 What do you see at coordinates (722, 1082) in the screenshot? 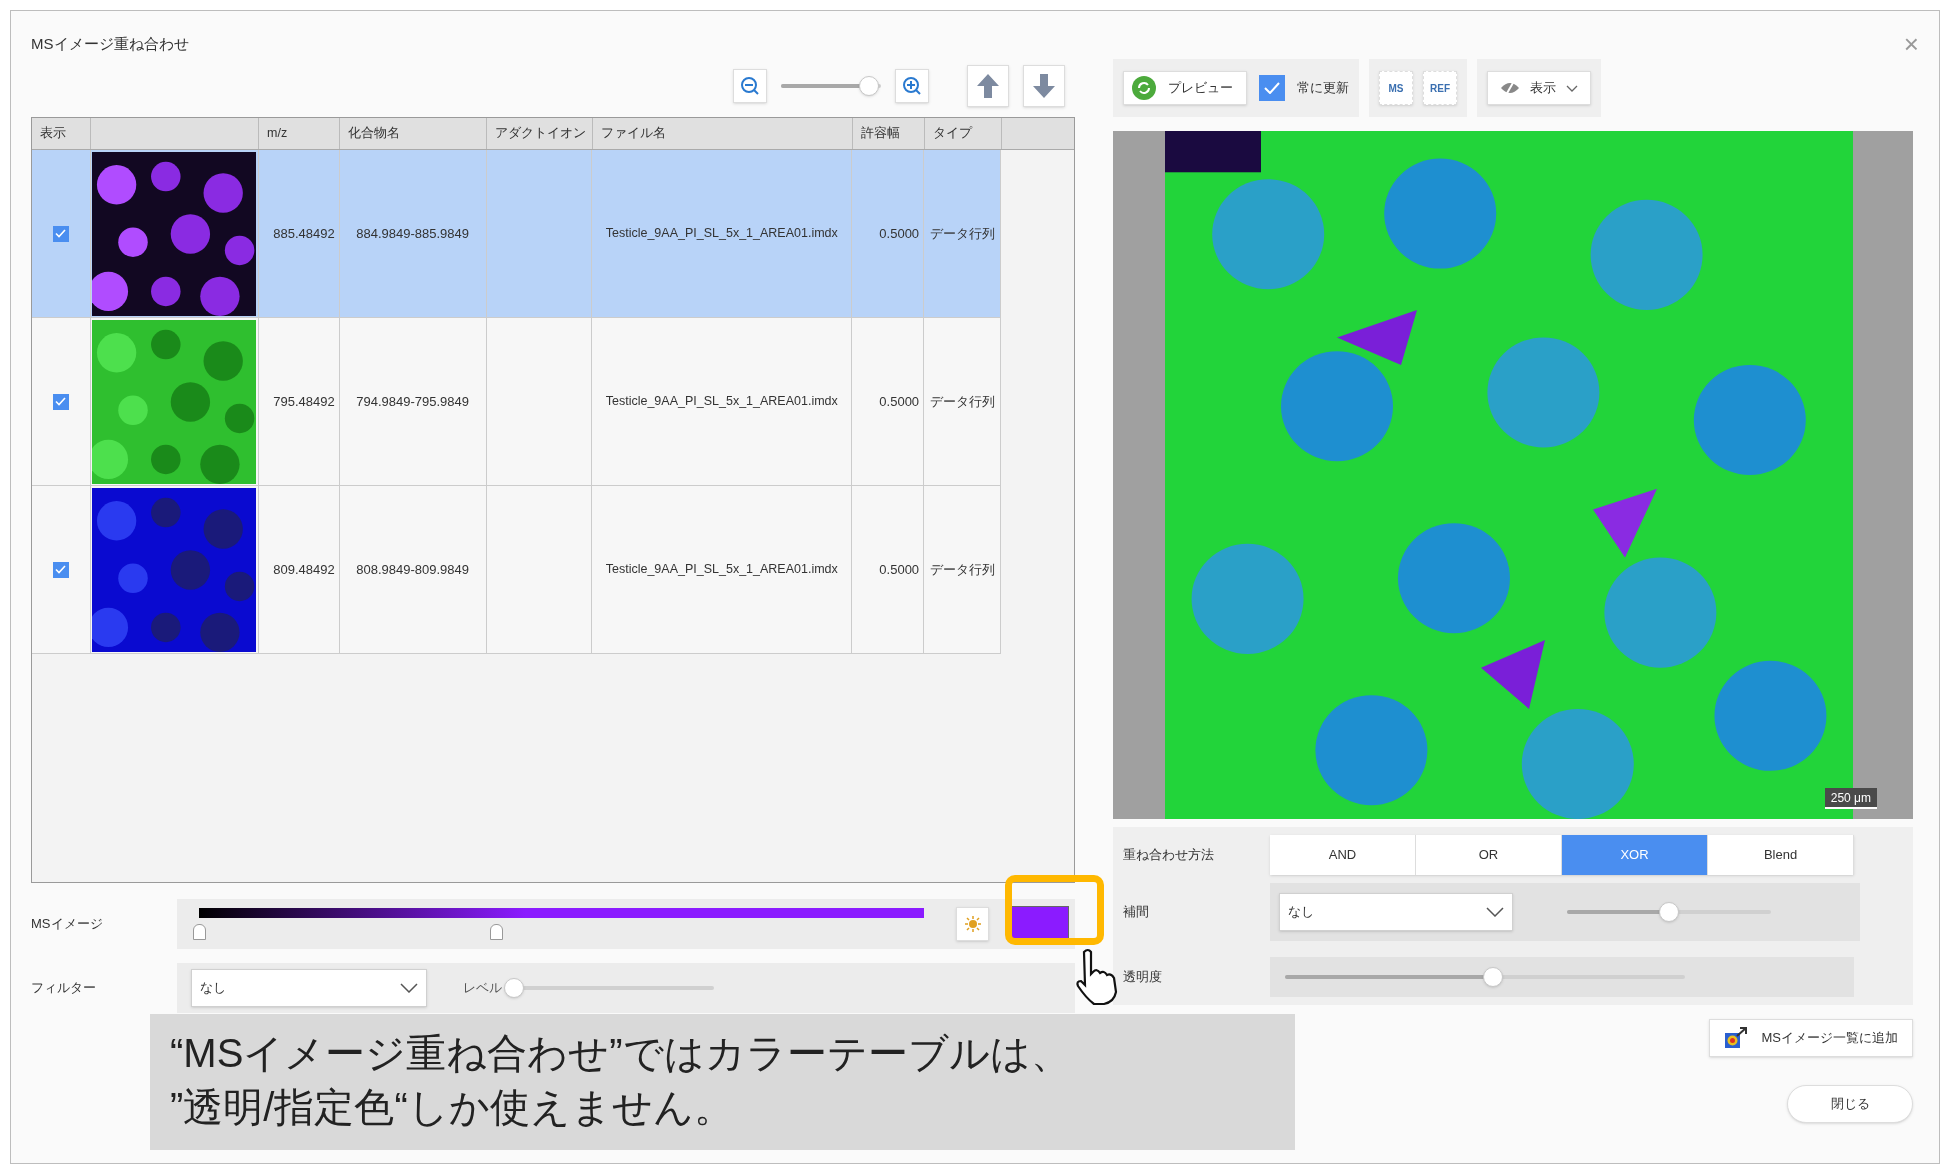
I see `annotation-note: “MSイメージ重ね合わせ”ではカラーテーブルは、 ”透明/指定色“しか使えません。` at bounding box center [722, 1082].